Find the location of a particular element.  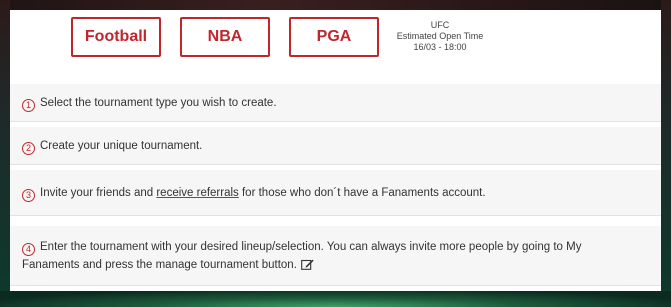

step-number-icon: 4 is located at coordinates (28, 249).